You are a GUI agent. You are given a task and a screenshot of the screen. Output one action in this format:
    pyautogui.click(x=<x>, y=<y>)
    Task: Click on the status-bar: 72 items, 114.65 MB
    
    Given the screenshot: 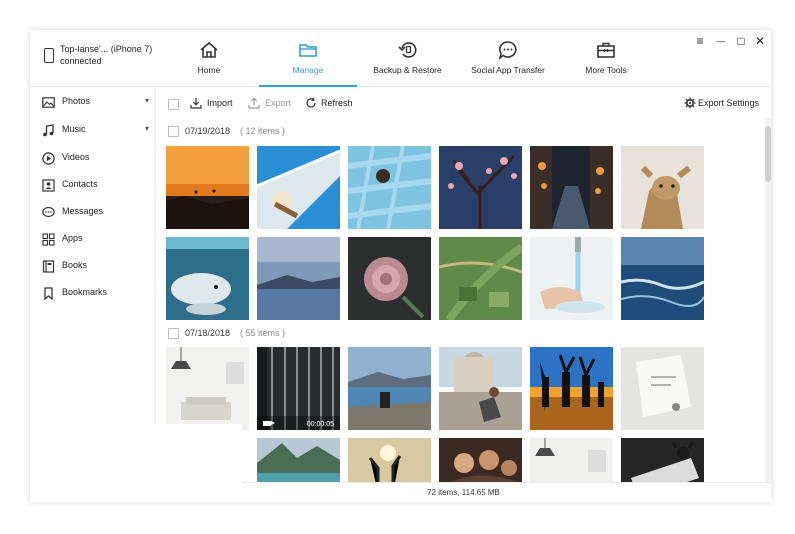 What is the action you would take?
    pyautogui.click(x=463, y=492)
    